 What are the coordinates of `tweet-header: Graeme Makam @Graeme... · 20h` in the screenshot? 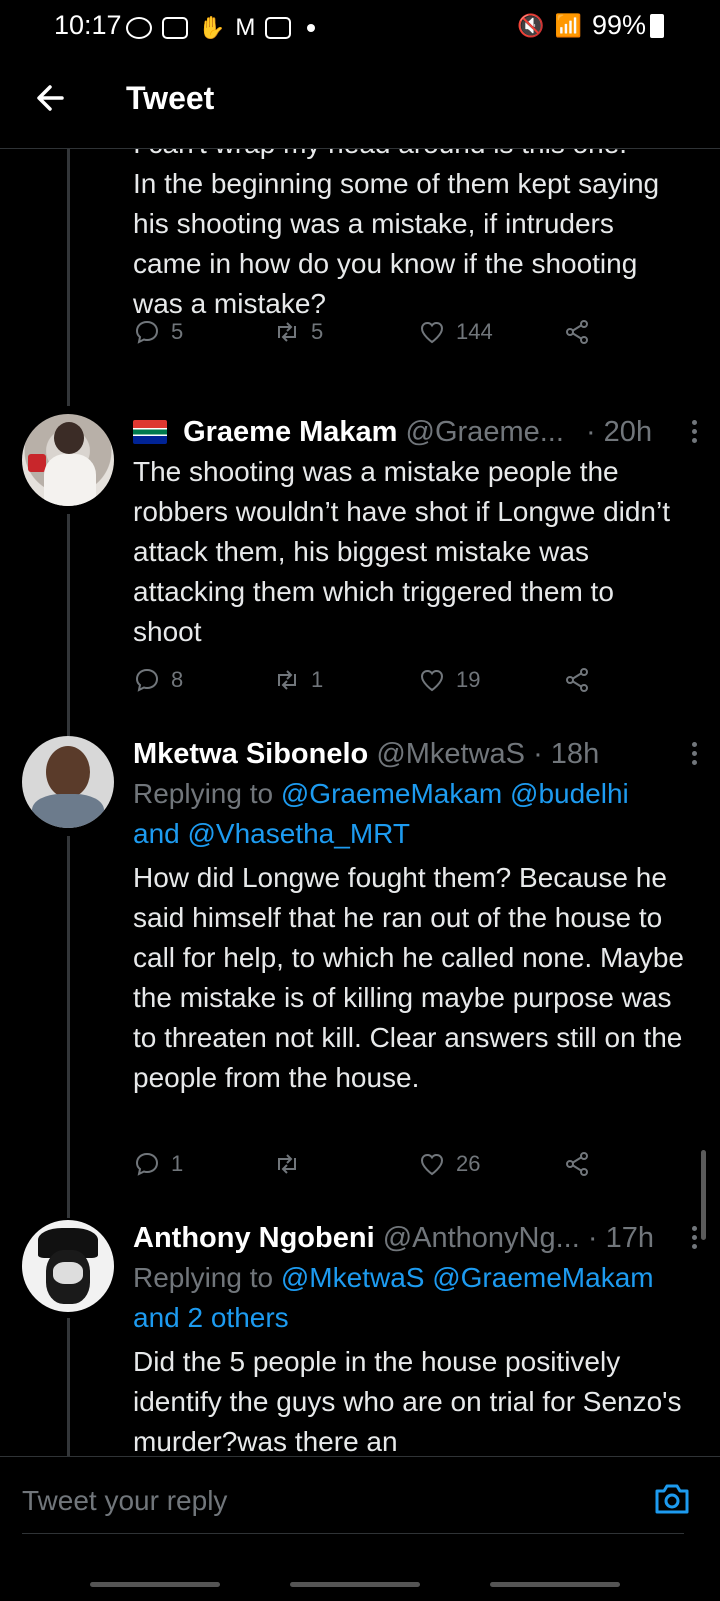 It's located at (411, 432).